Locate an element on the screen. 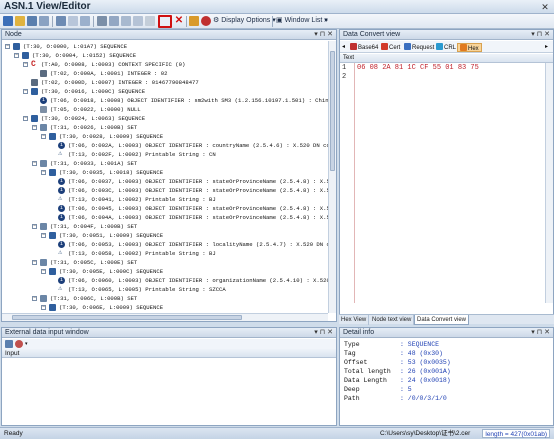 The width and height of the screenshot is (554, 439). hex-line-text: 06 08 2A 81 1C CF 55 01 83 75 is located at coordinates (418, 68).